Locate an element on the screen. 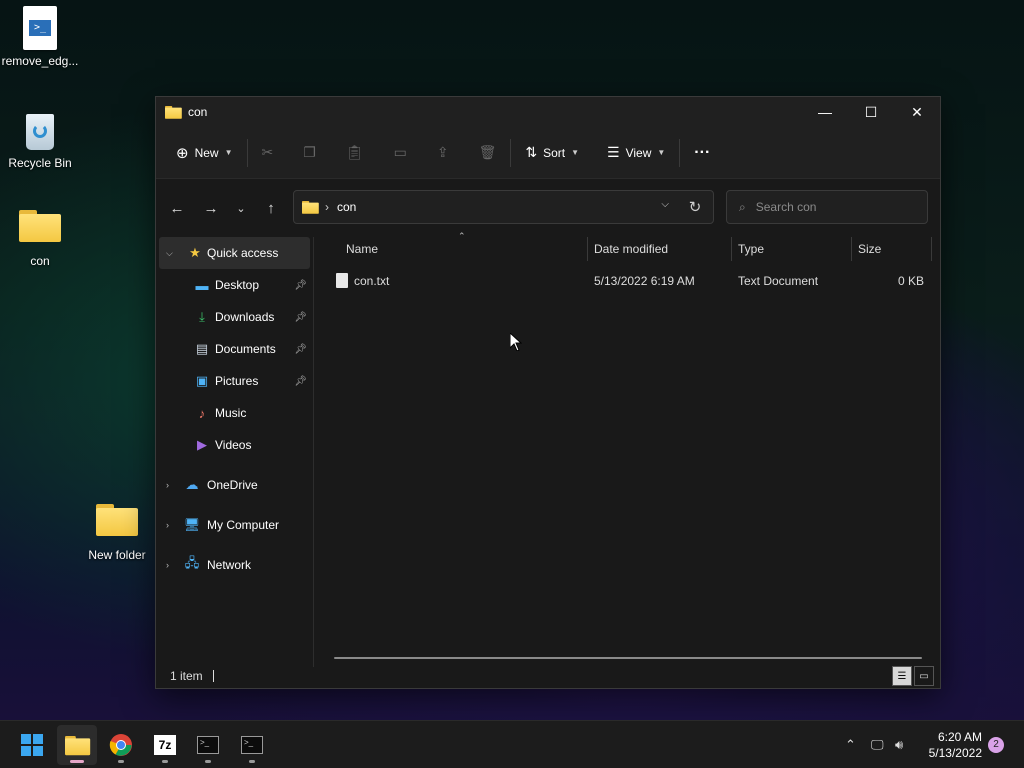 Image resolution: width=1024 pixels, height=768 pixels. mouse-cursor-icon is located at coordinates (516, 342).